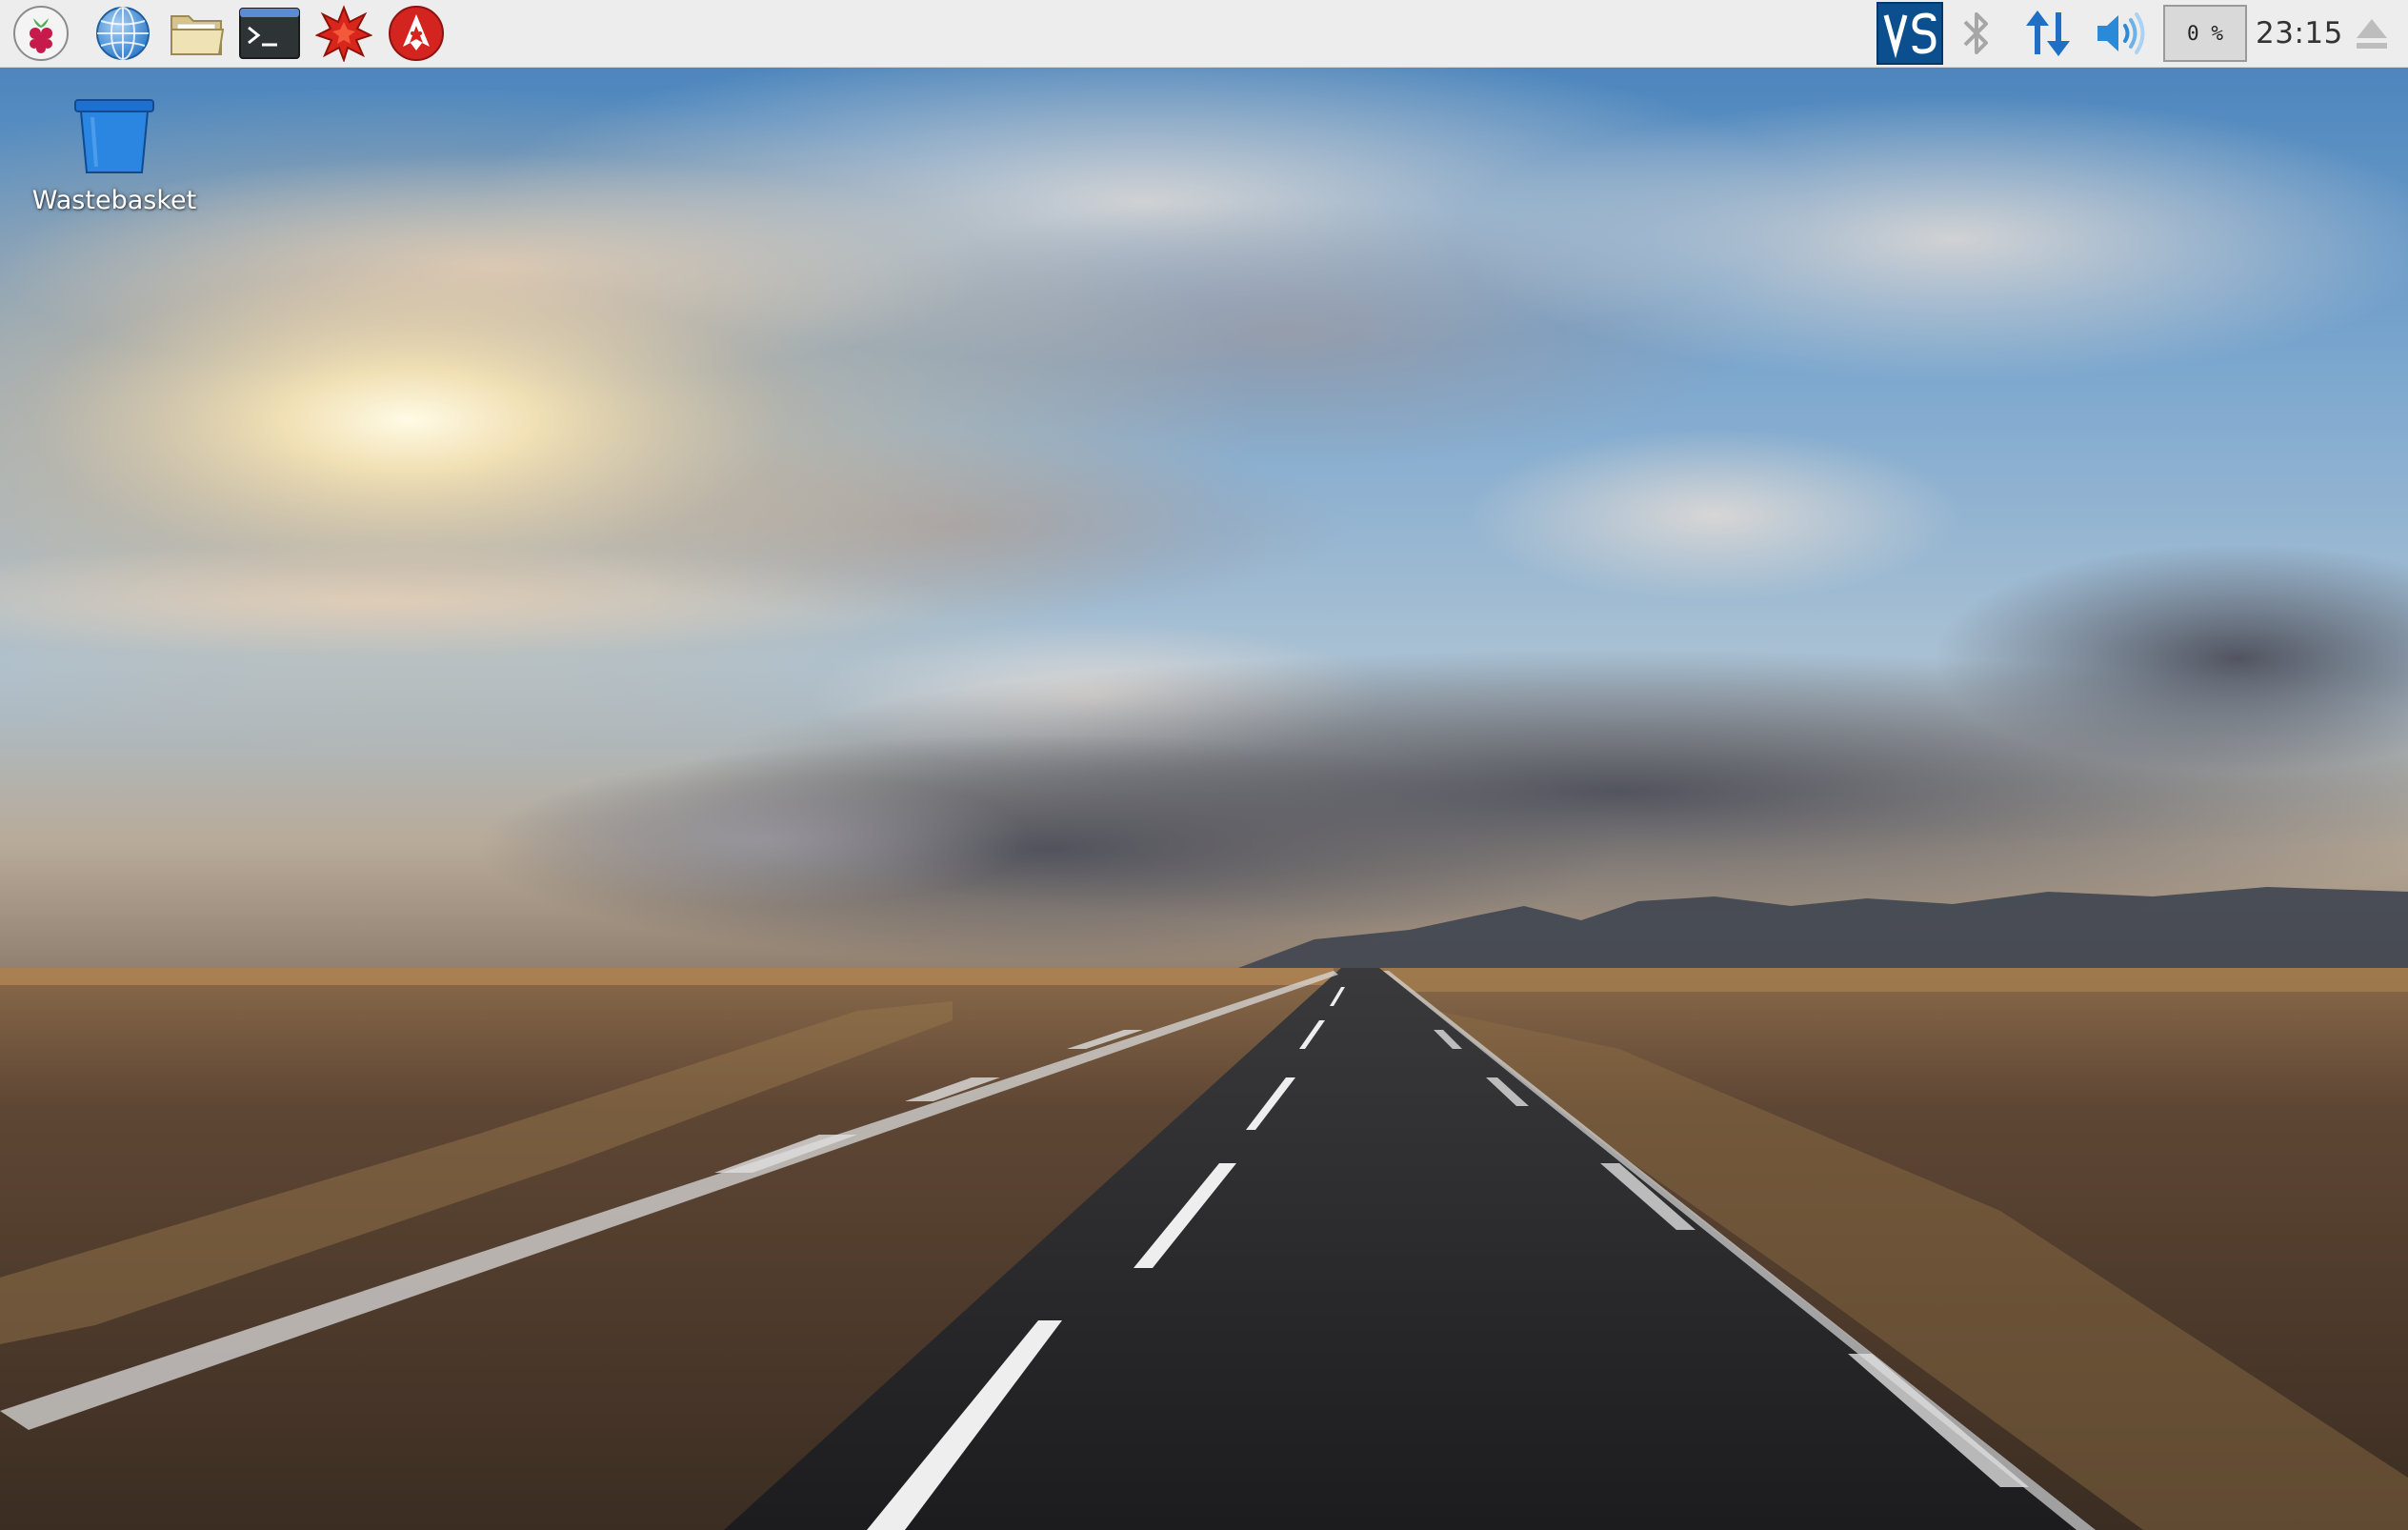  I want to click on terminal-button, so click(269, 34).